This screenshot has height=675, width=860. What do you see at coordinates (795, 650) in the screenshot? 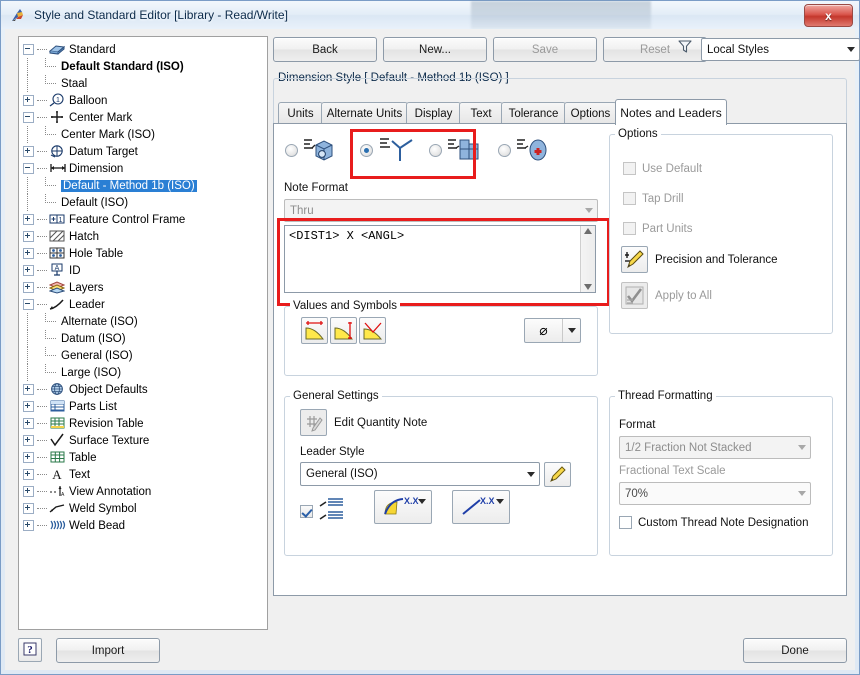
I see `done-button: Done` at bounding box center [795, 650].